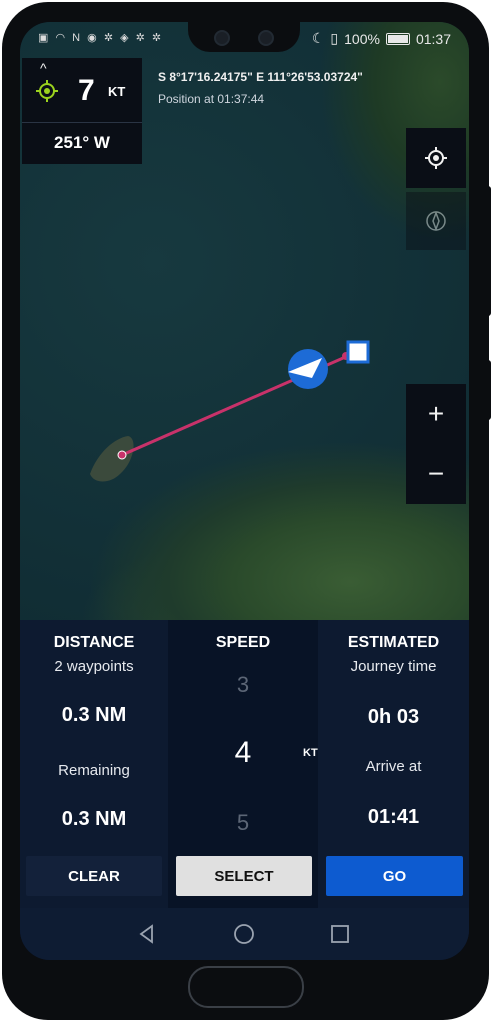 The image size is (493, 1024). Describe the element at coordinates (44, 38) in the screenshot. I see `sim-icon: ▣` at that location.